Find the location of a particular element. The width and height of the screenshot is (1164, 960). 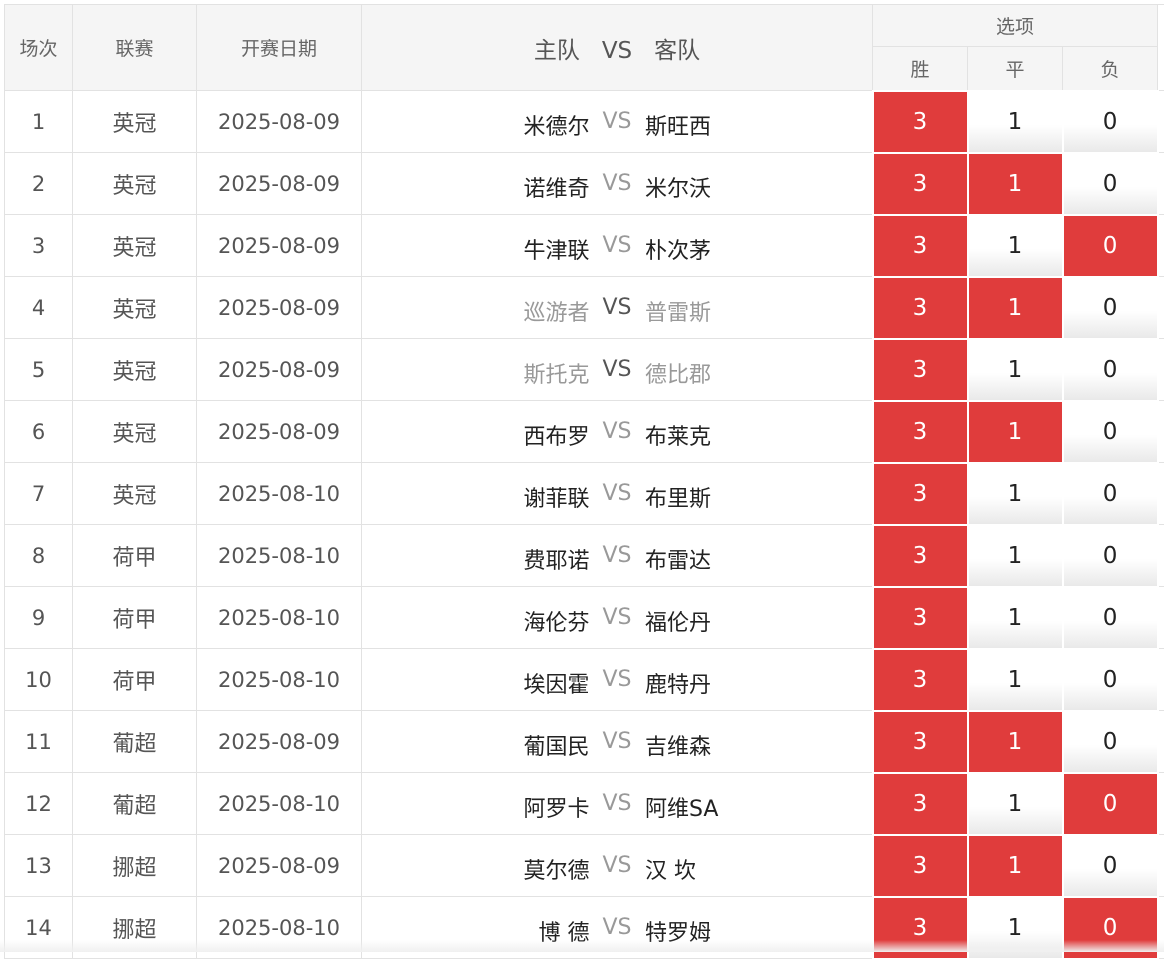

row-index: 13 is located at coordinates (39, 866).